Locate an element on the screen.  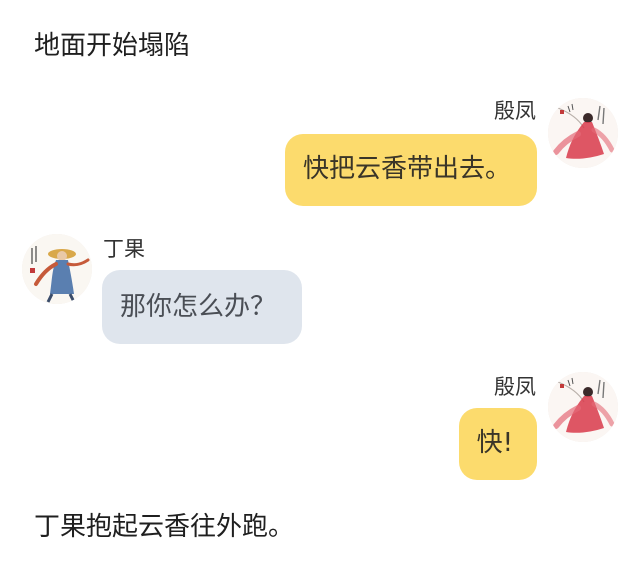
speaker-name: 丁果 is located at coordinates (124, 249).